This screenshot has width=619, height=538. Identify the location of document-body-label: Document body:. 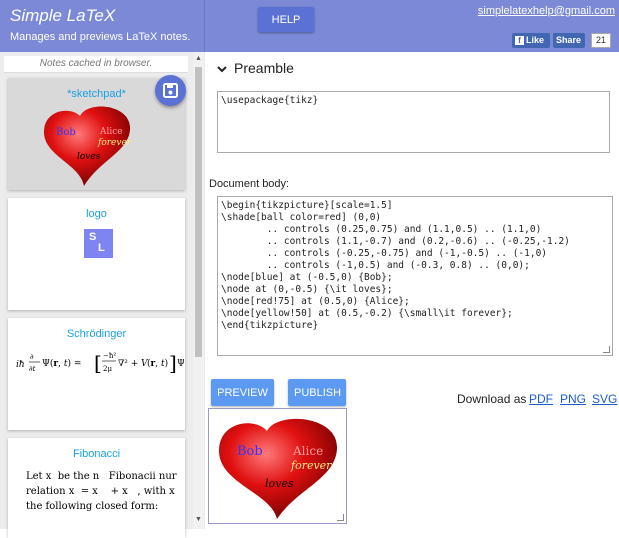
(249, 184).